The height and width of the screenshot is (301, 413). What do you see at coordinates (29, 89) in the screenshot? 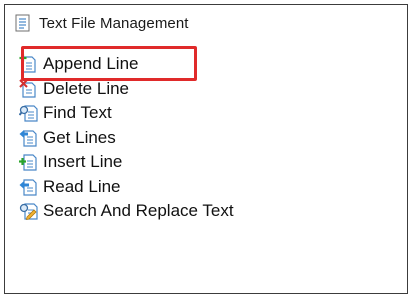
I see `delete-line-icon` at bounding box center [29, 89].